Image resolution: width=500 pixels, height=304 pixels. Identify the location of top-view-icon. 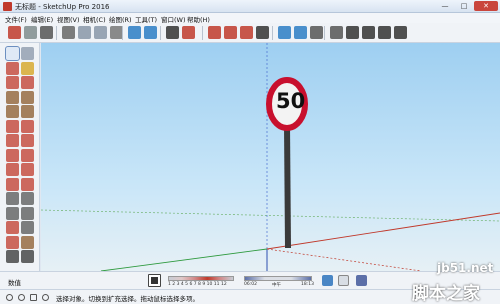
(336, 32).